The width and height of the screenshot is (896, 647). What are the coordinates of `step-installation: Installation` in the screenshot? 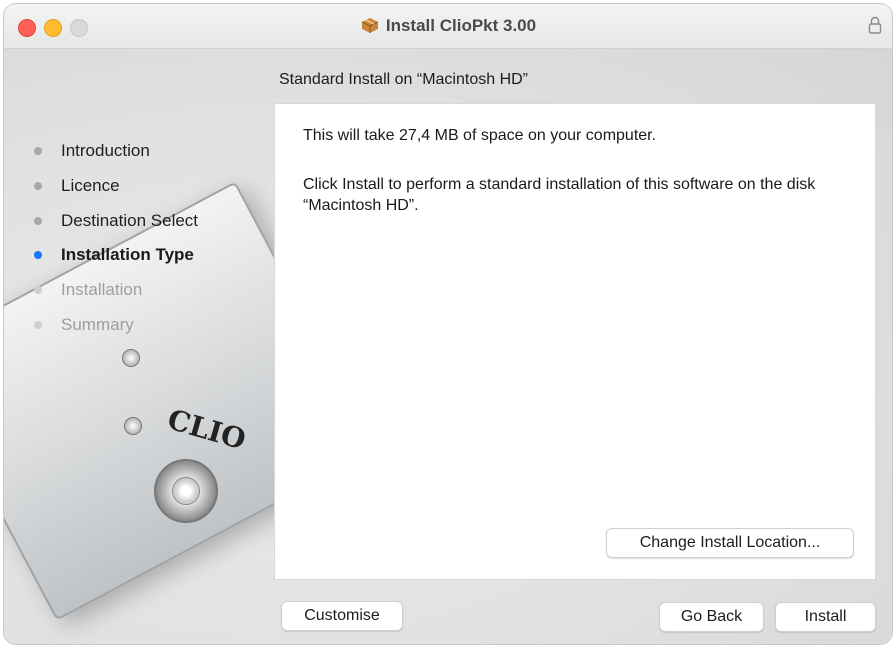 It's located at (116, 290).